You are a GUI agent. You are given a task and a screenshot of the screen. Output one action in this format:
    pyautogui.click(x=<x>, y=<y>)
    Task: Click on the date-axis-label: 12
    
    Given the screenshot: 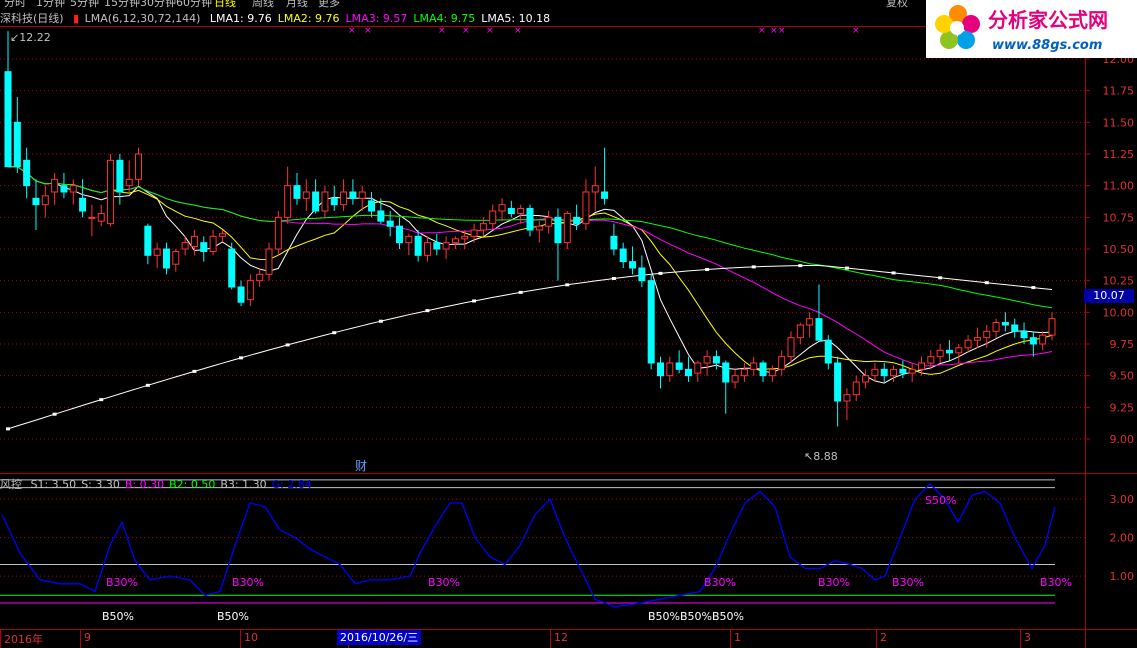 What is the action you would take?
    pyautogui.click(x=561, y=637)
    